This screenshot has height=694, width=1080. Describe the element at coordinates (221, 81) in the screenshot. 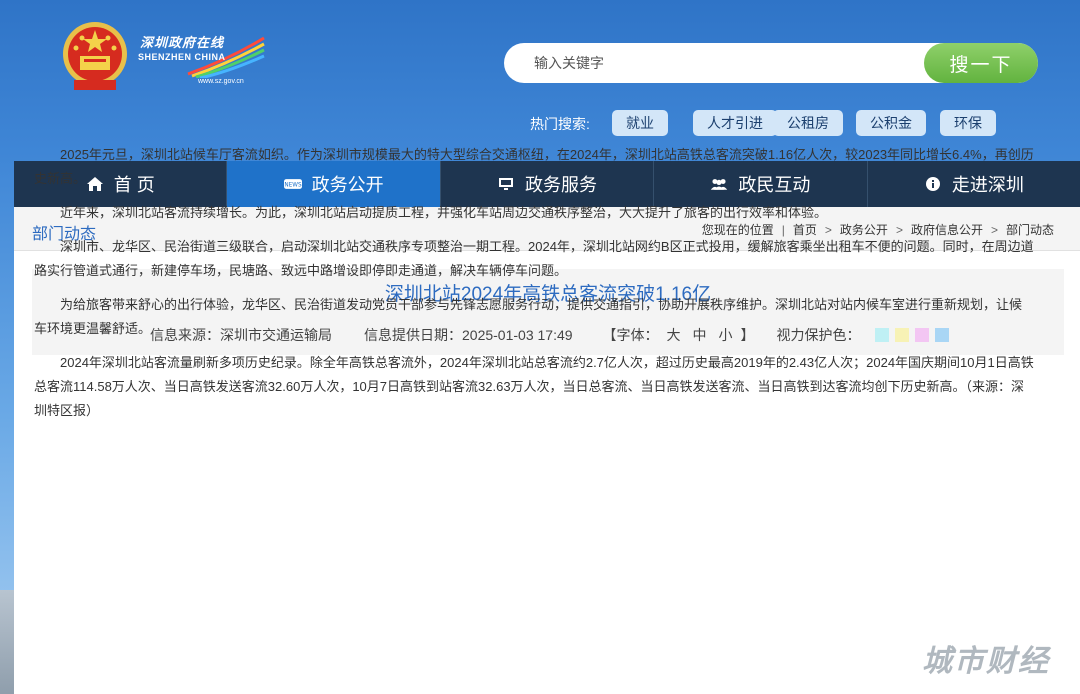

I see `logo-url-text: www.sz.gov.cn` at that location.